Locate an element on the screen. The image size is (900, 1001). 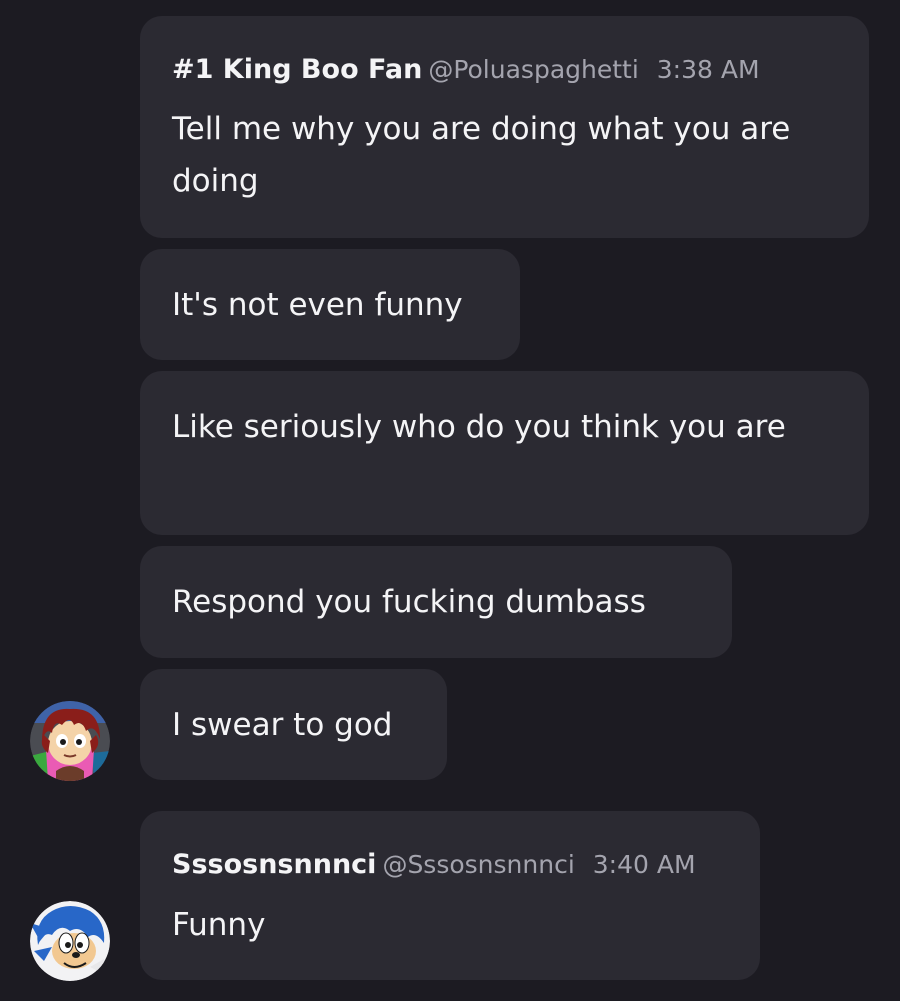
red-haired-character-avatar is located at coordinates (70, 741).